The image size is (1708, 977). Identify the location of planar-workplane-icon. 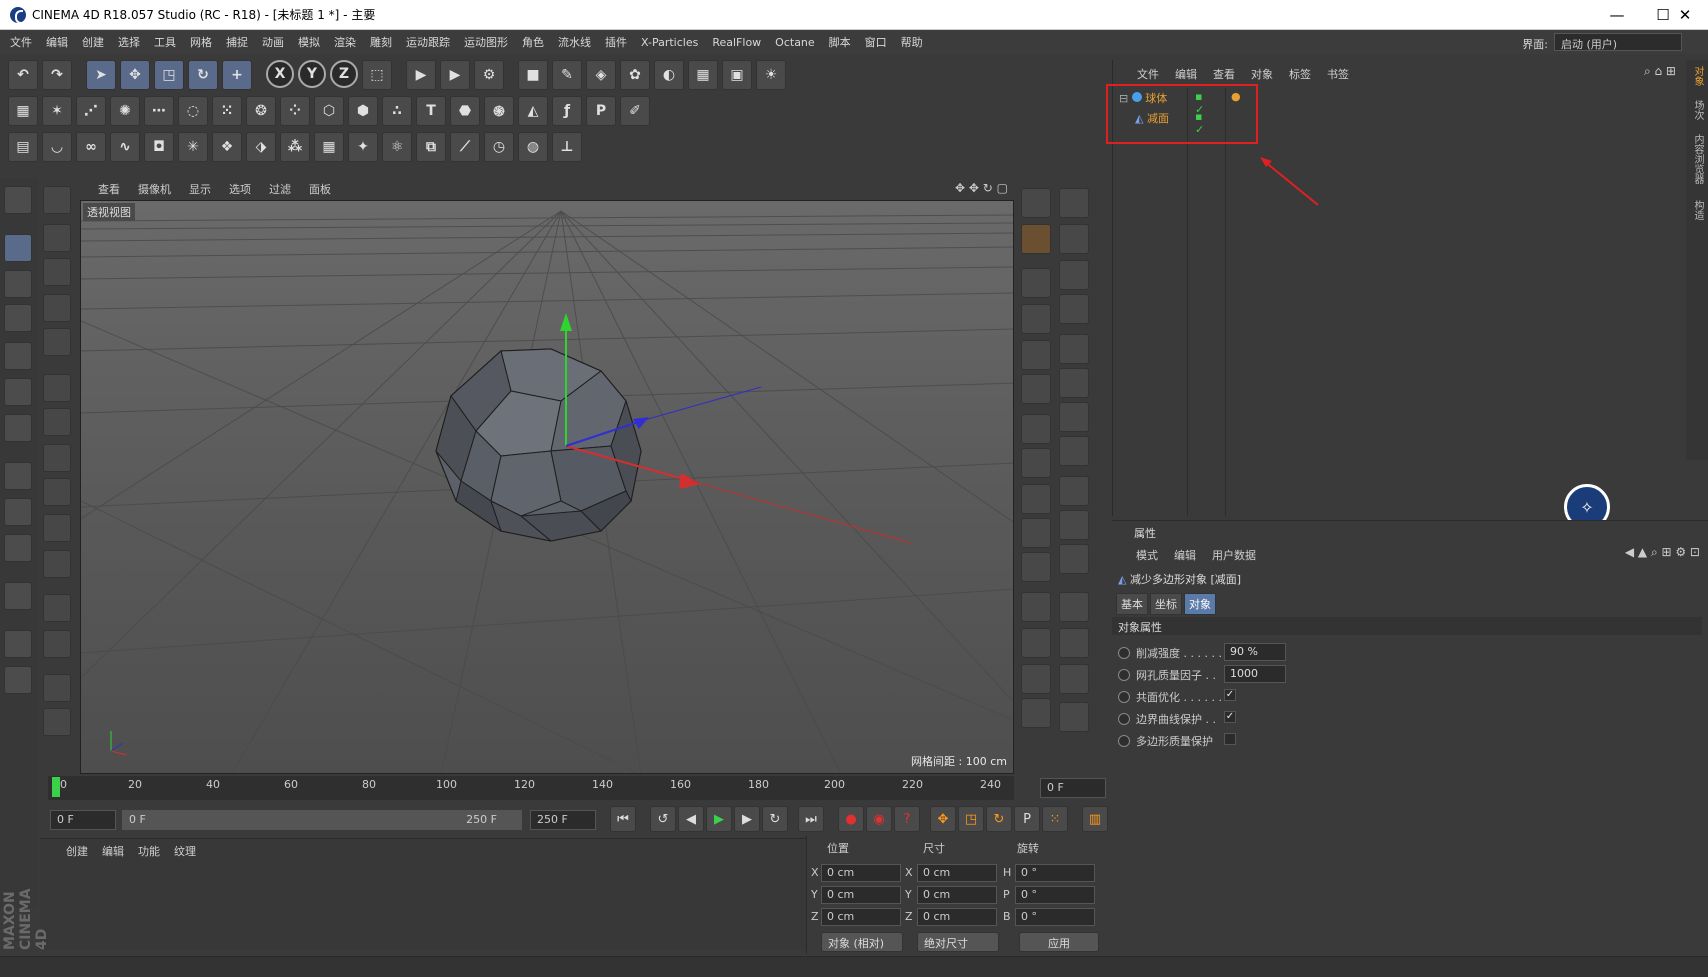
(18, 680).